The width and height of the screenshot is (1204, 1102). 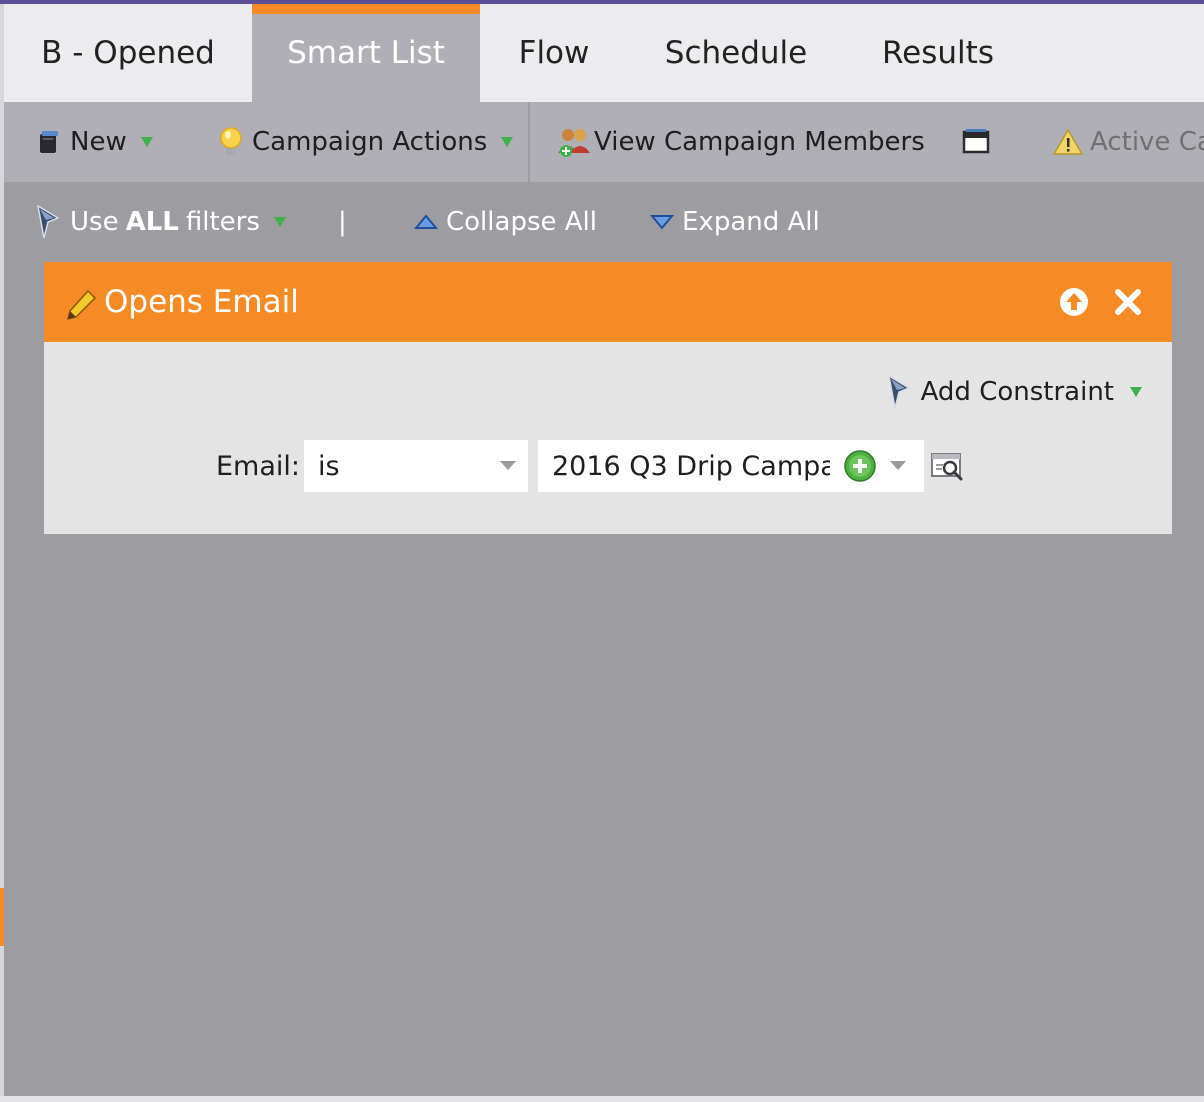 I want to click on new-menu-button: New, so click(x=95, y=142).